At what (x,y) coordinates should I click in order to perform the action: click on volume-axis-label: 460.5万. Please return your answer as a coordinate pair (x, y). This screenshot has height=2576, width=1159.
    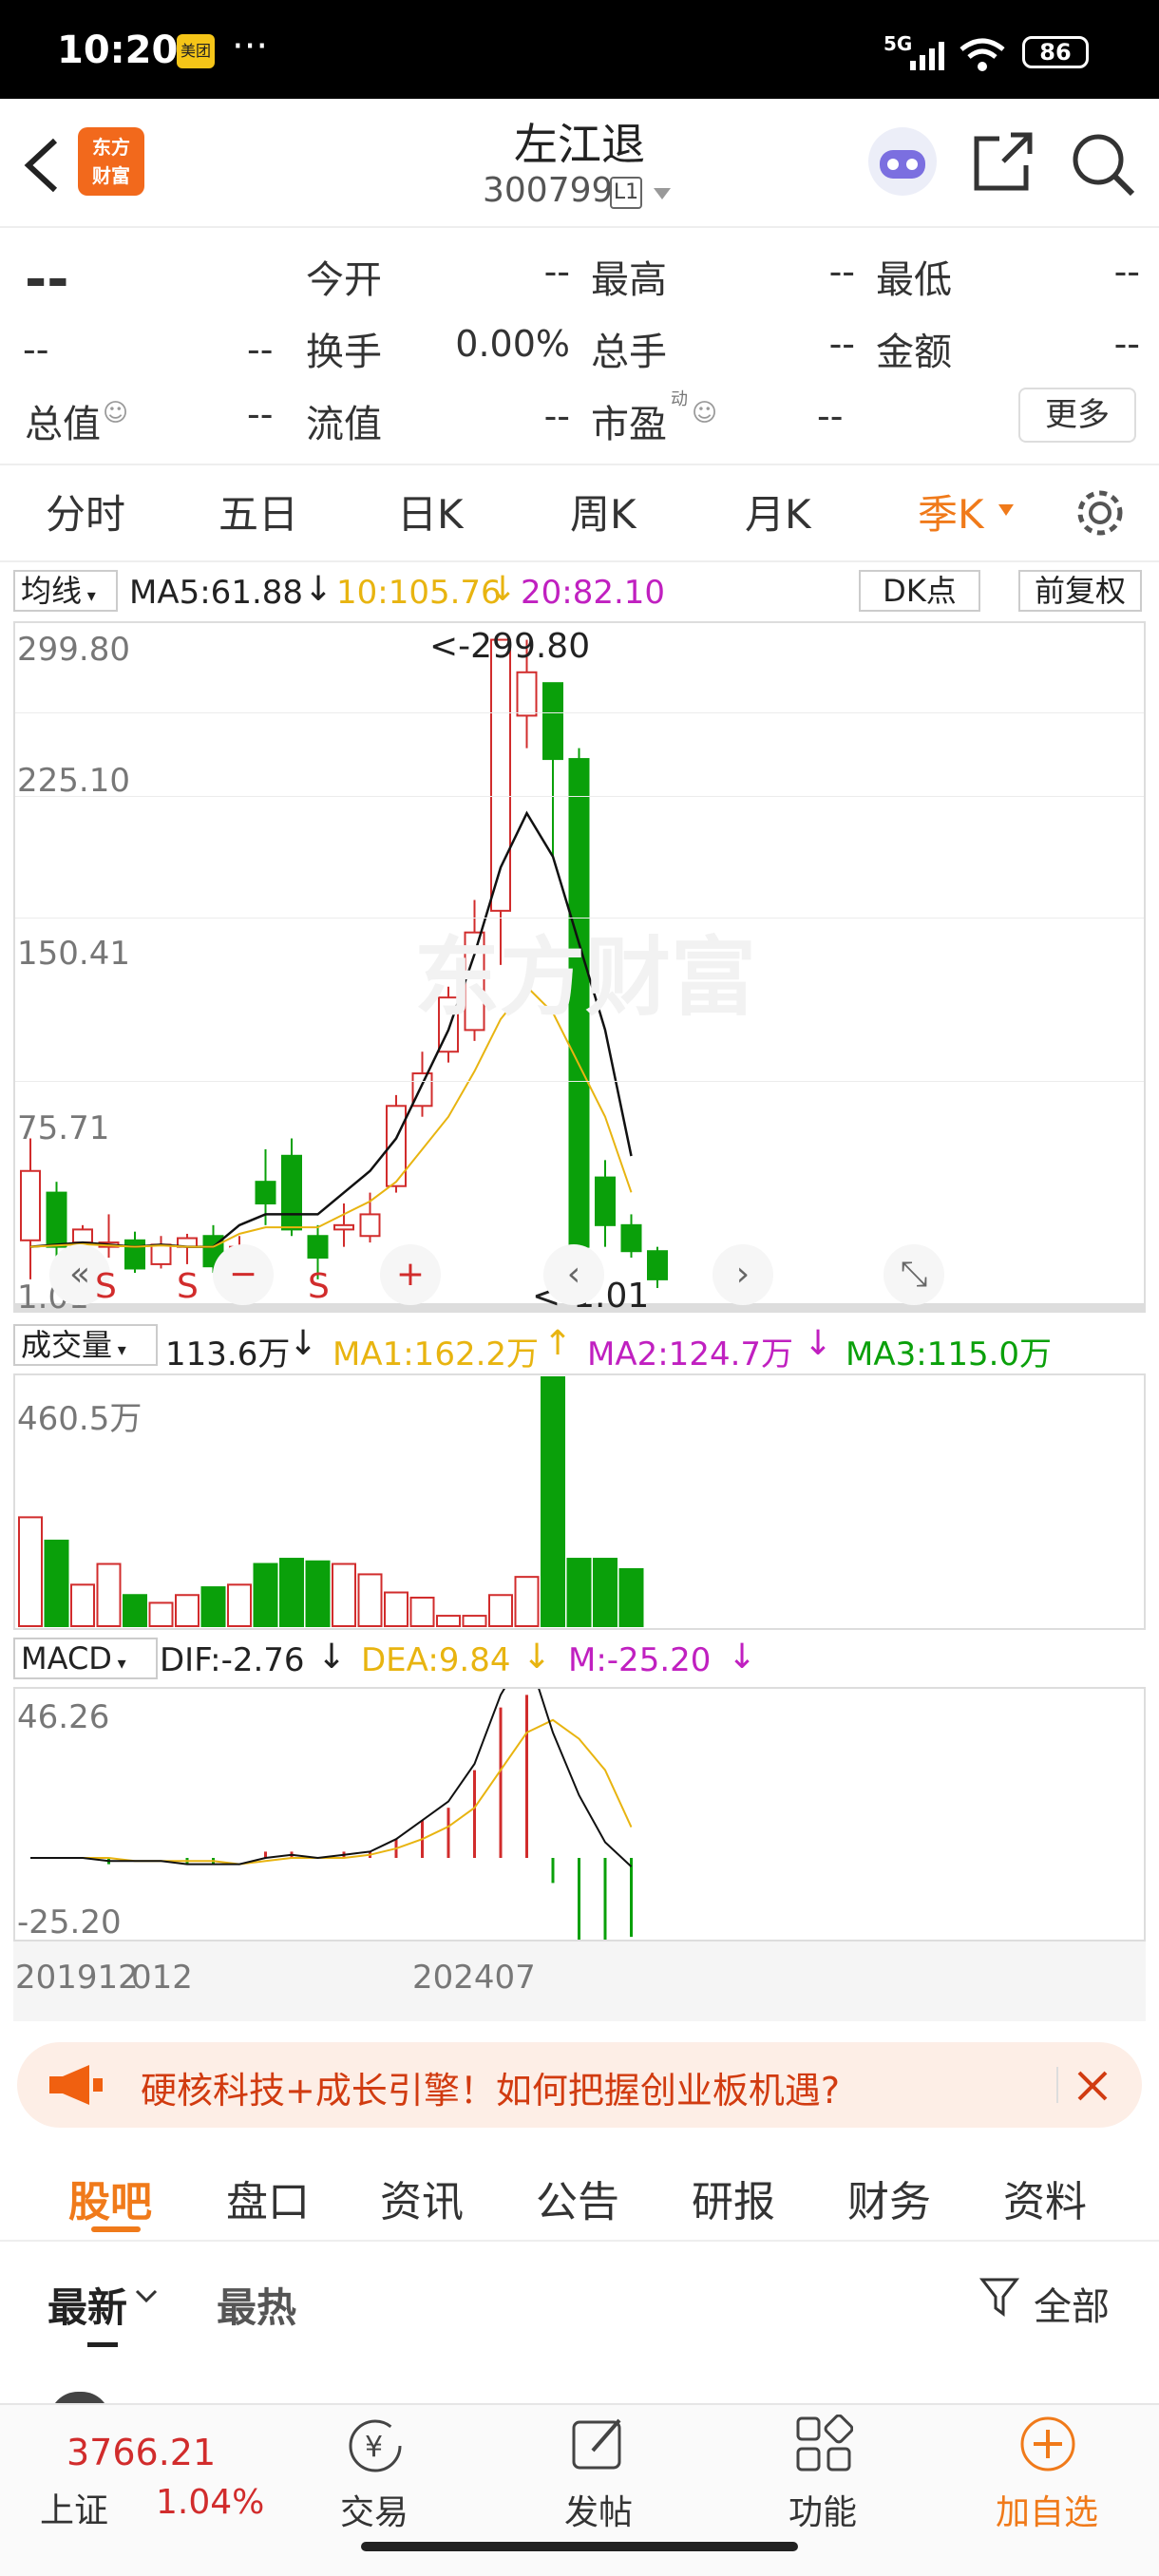
    Looking at the image, I should click on (79, 1419).